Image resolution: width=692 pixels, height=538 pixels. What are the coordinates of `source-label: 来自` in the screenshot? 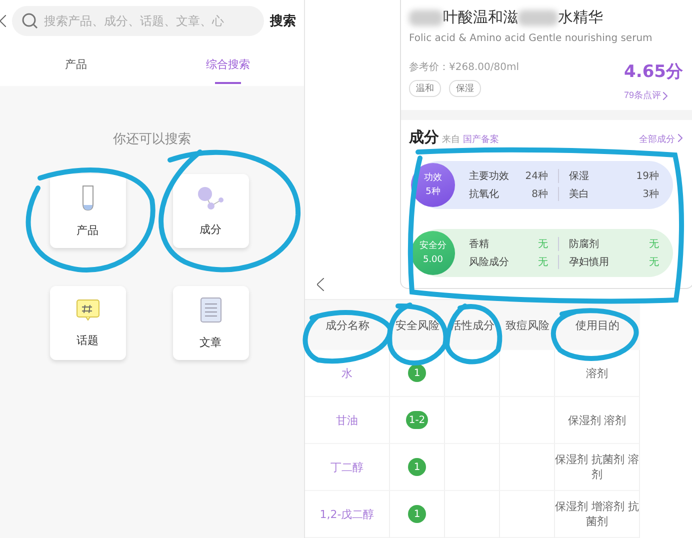 It's located at (451, 140).